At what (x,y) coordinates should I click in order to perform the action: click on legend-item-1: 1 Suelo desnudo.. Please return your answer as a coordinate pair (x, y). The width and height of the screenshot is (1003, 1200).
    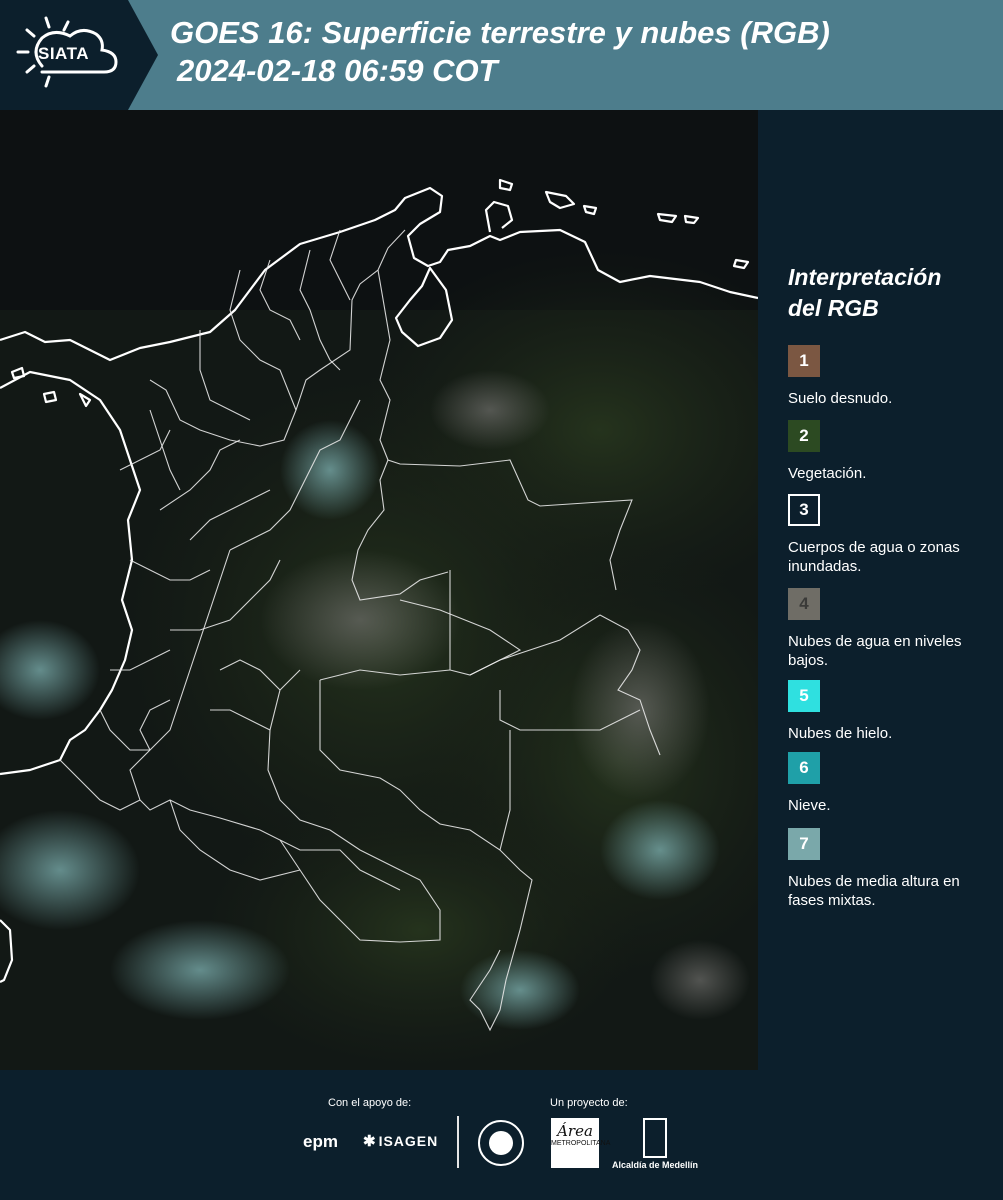
    Looking at the image, I should click on (888, 376).